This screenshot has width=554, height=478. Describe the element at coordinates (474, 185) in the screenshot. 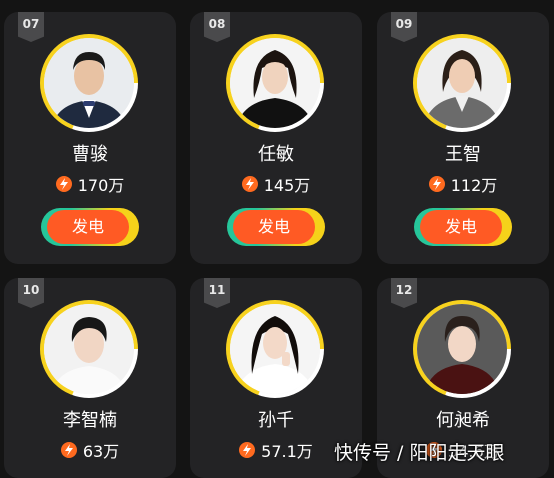

I see `vote-count-value: 112万` at that location.